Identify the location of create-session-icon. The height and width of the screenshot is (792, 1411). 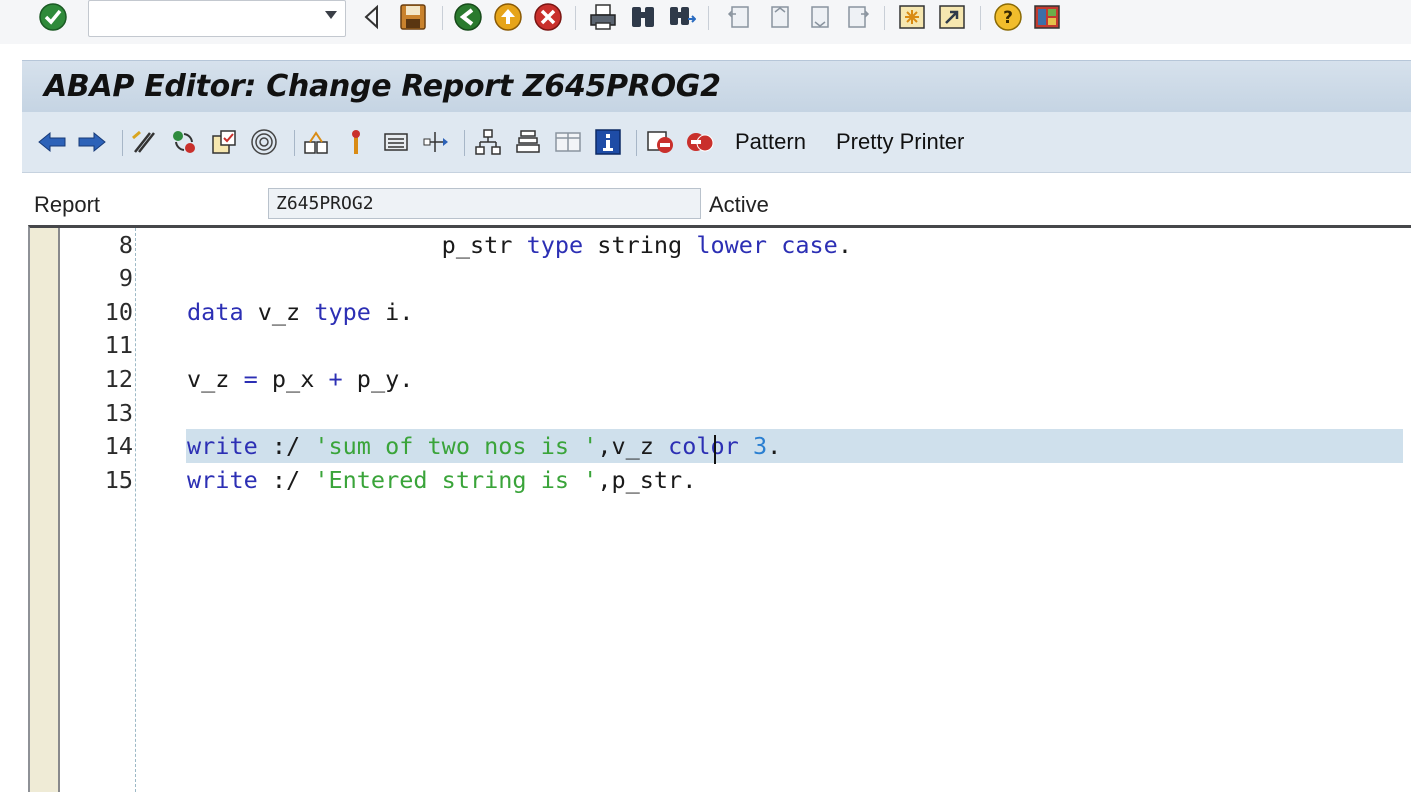
(912, 17).